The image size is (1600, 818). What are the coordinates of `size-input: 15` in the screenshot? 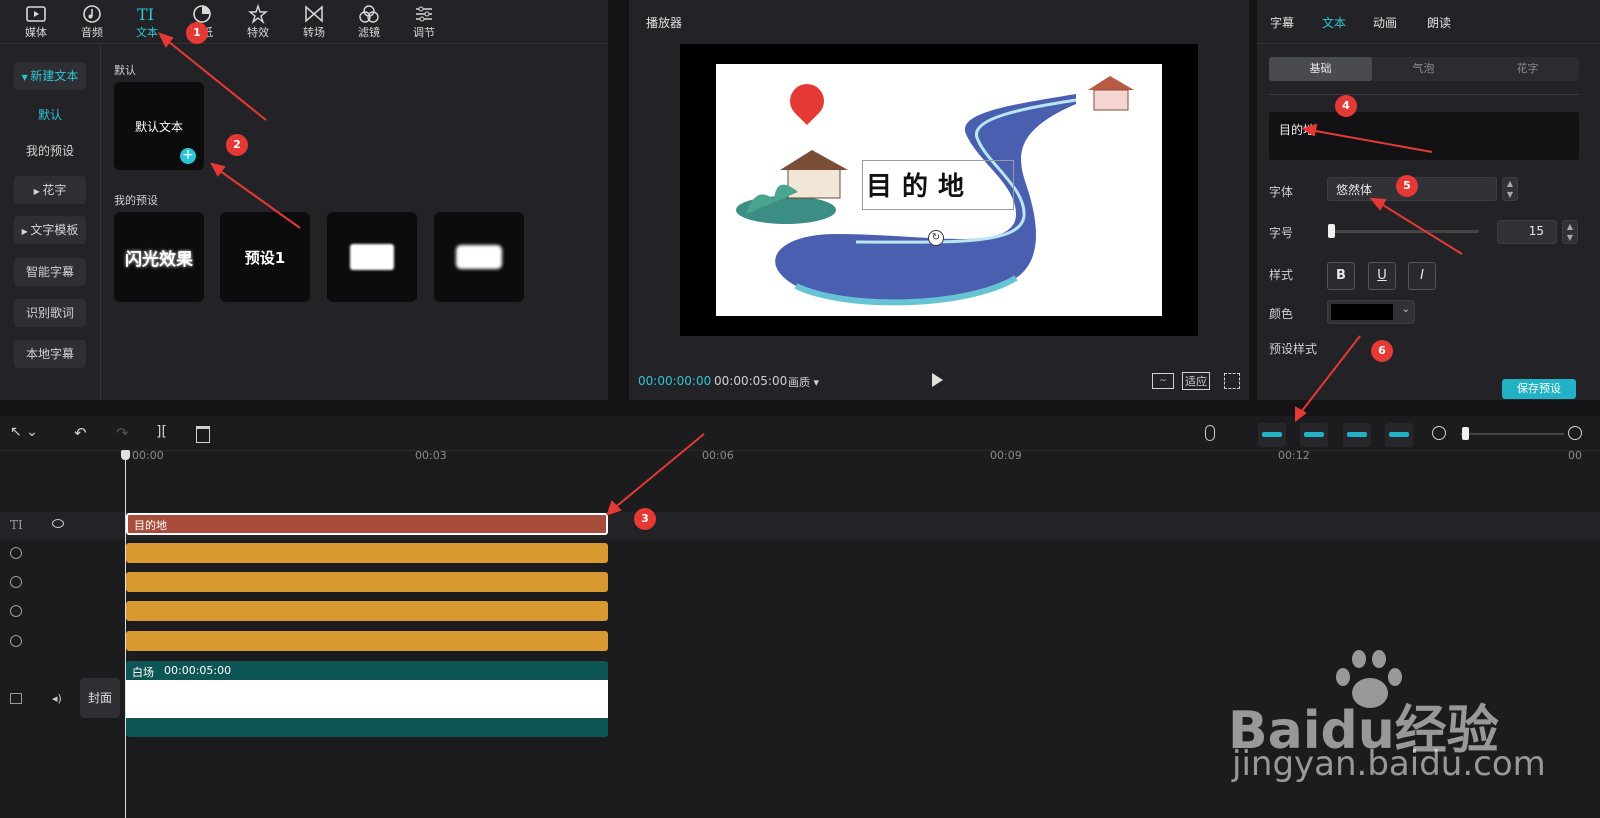 It's located at (1527, 232).